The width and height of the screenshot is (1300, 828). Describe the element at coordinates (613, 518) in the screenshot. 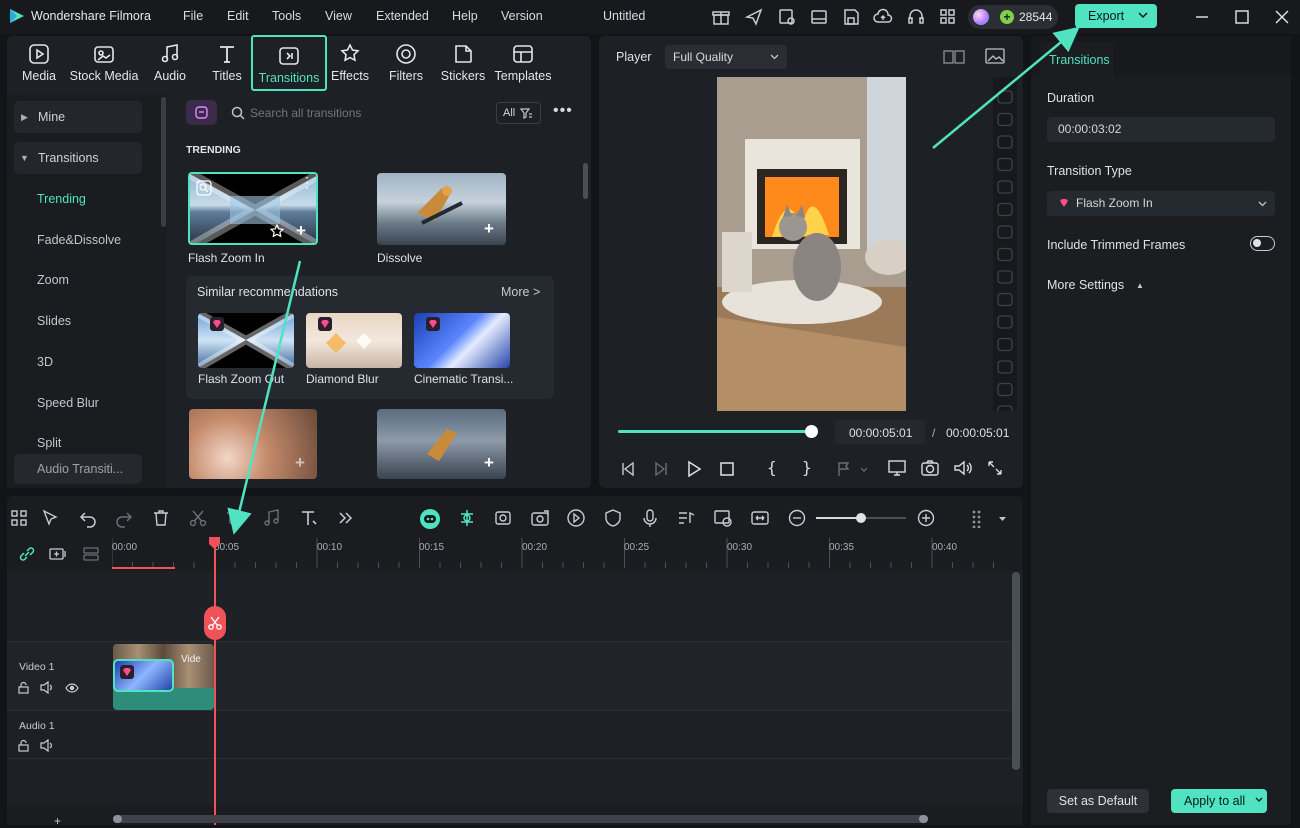

I see `shield-icon` at that location.